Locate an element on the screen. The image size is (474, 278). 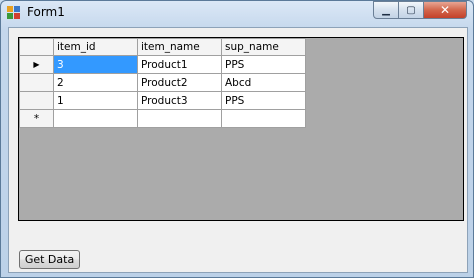
column-header-item-name: item_name is located at coordinates (179, 47).